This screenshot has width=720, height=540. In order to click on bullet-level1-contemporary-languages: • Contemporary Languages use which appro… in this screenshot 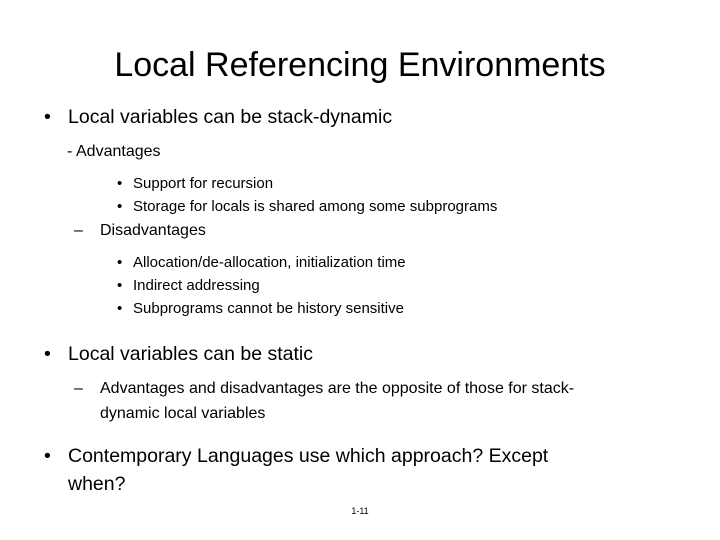, I will do `click(360, 470)`.